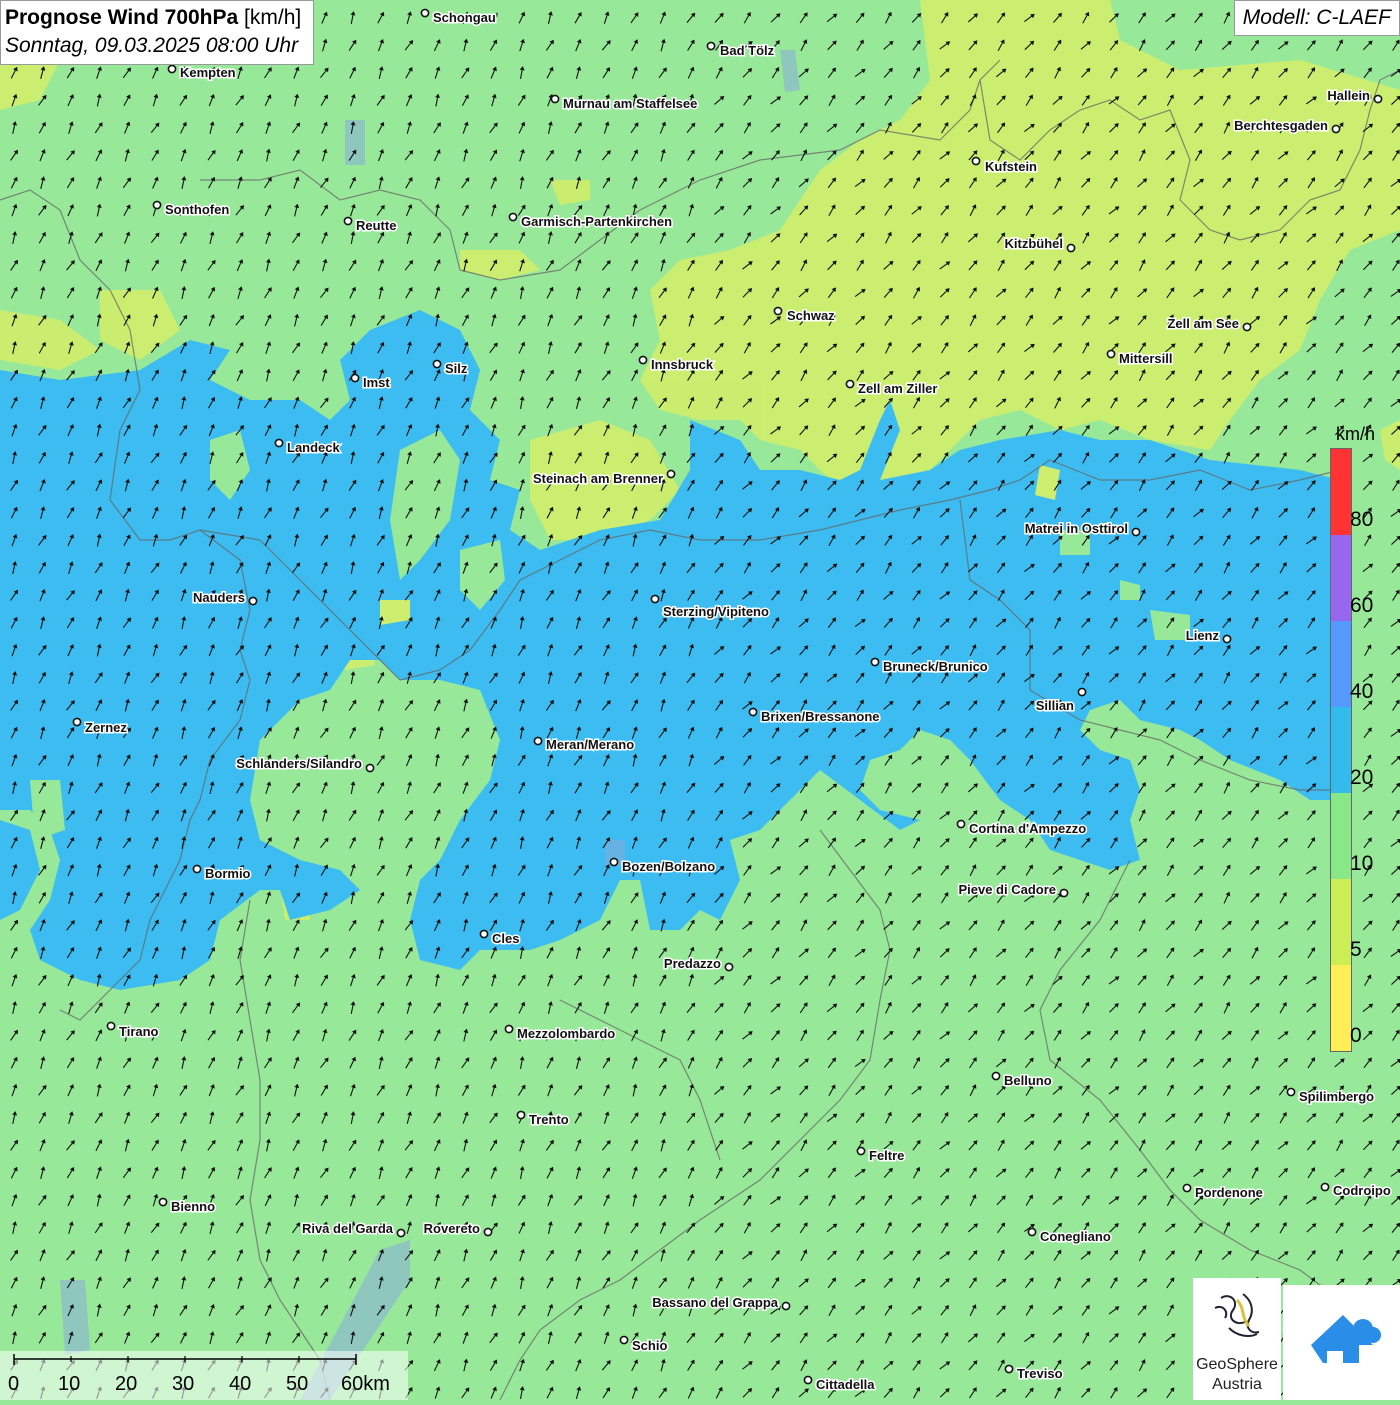 The height and width of the screenshot is (1405, 1400). I want to click on city-label: Steinach am Brenner, so click(598, 478).